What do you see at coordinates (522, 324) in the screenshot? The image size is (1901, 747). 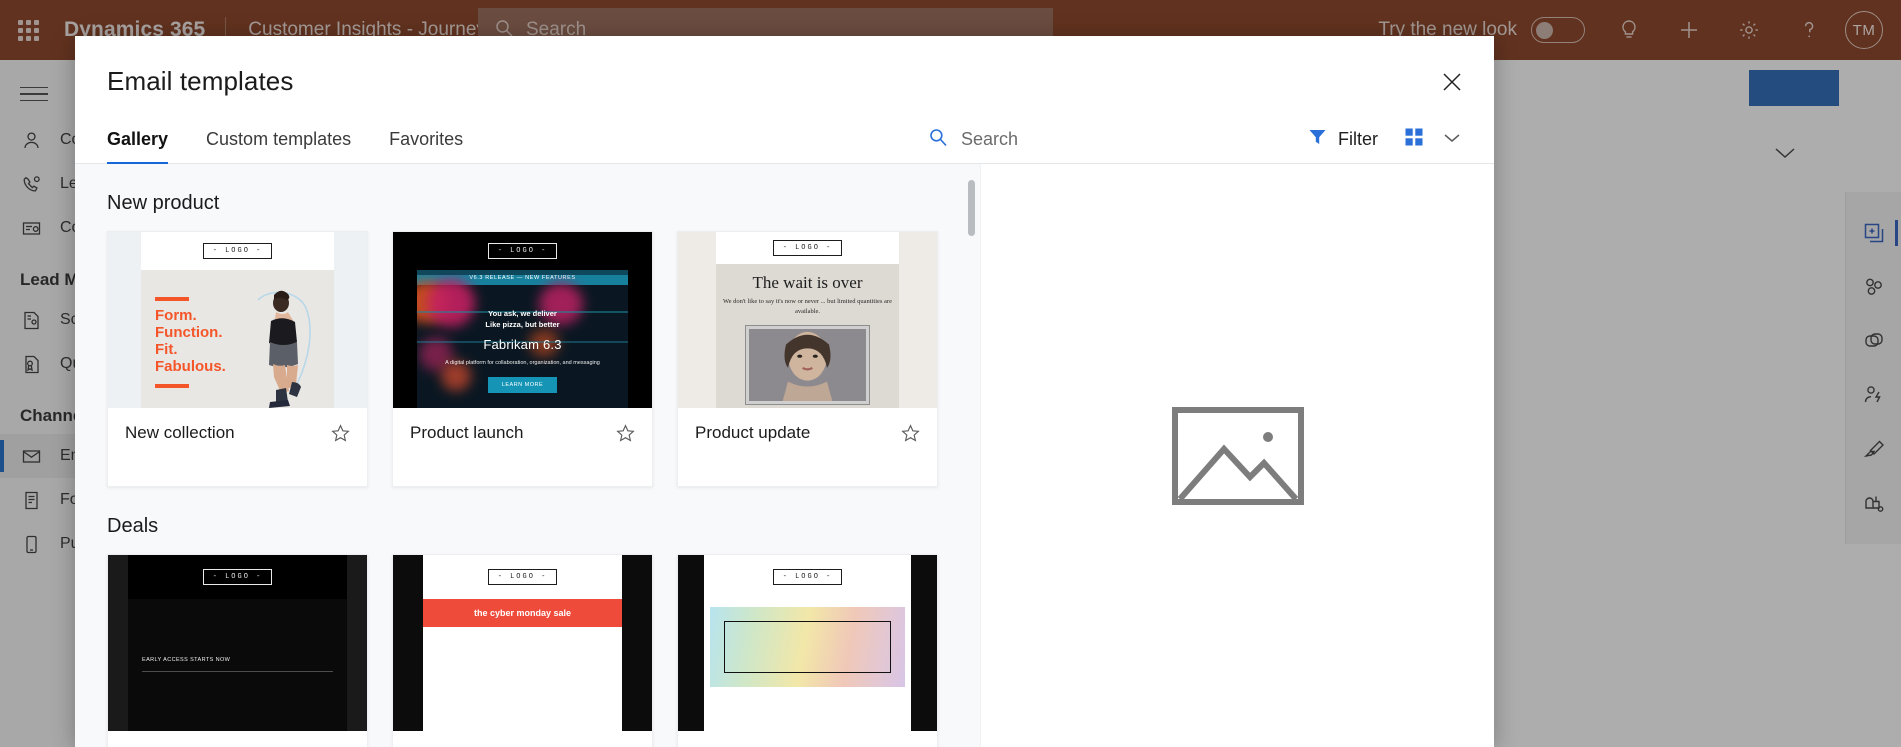 I see `thumb-line-2: Like pizza, but better` at bounding box center [522, 324].